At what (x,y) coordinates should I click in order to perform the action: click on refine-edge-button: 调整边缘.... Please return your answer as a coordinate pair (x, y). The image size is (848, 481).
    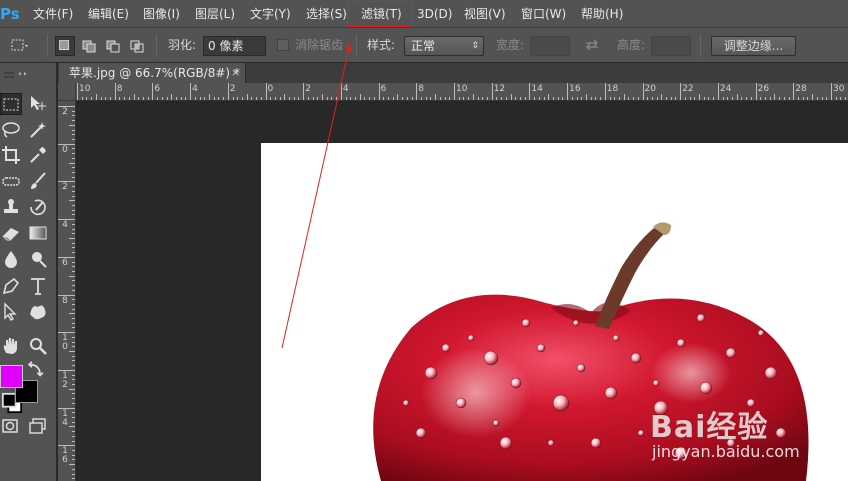
    Looking at the image, I should click on (753, 46).